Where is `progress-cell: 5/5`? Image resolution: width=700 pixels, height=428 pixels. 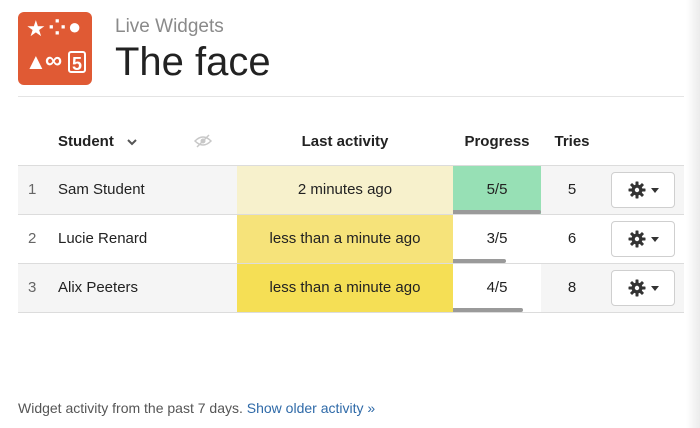
progress-cell: 5/5 is located at coordinates (497, 190).